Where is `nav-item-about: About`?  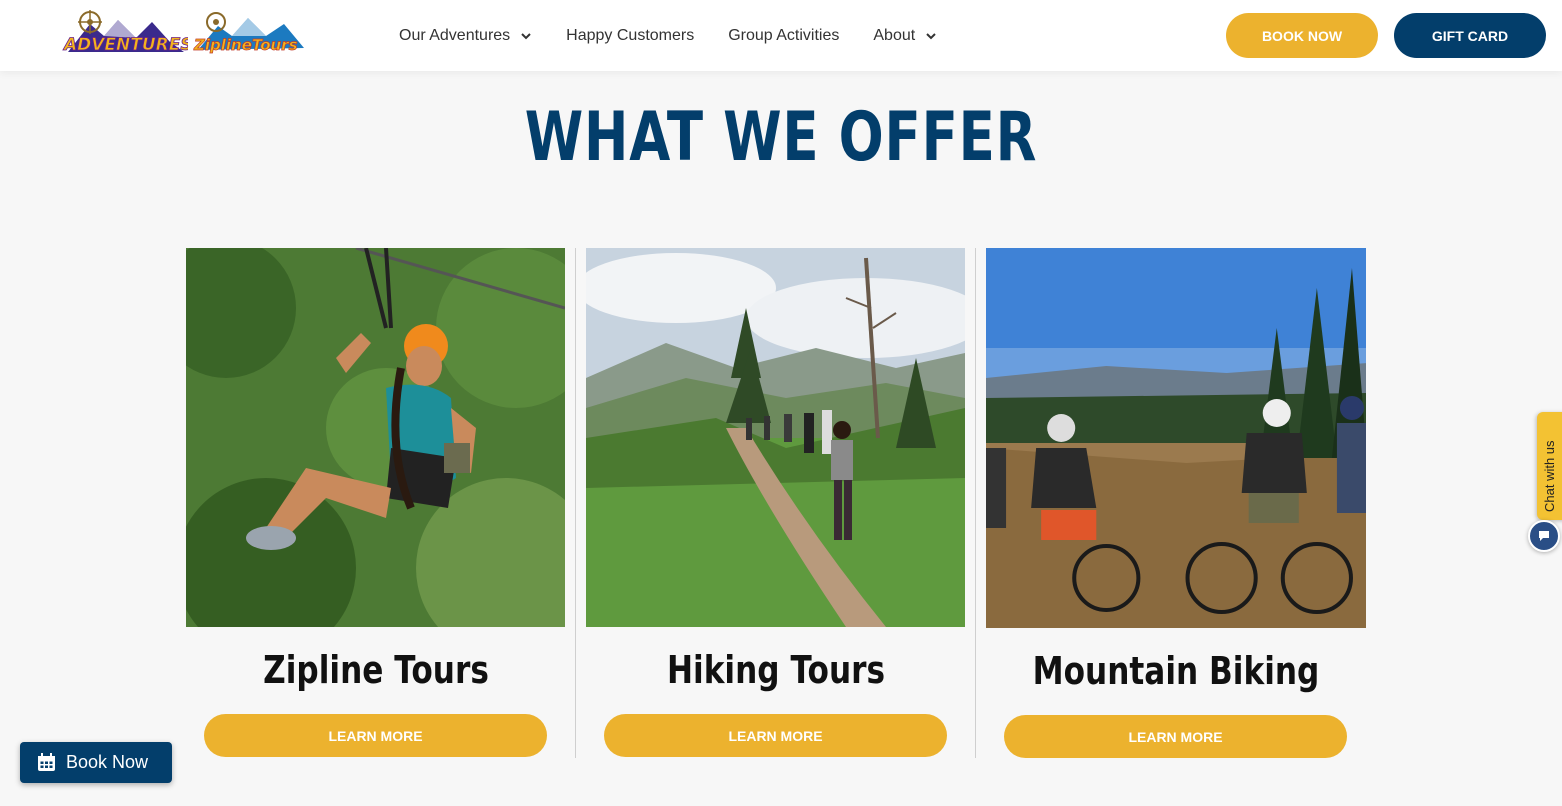
nav-item-about: About is located at coordinates (905, 36).